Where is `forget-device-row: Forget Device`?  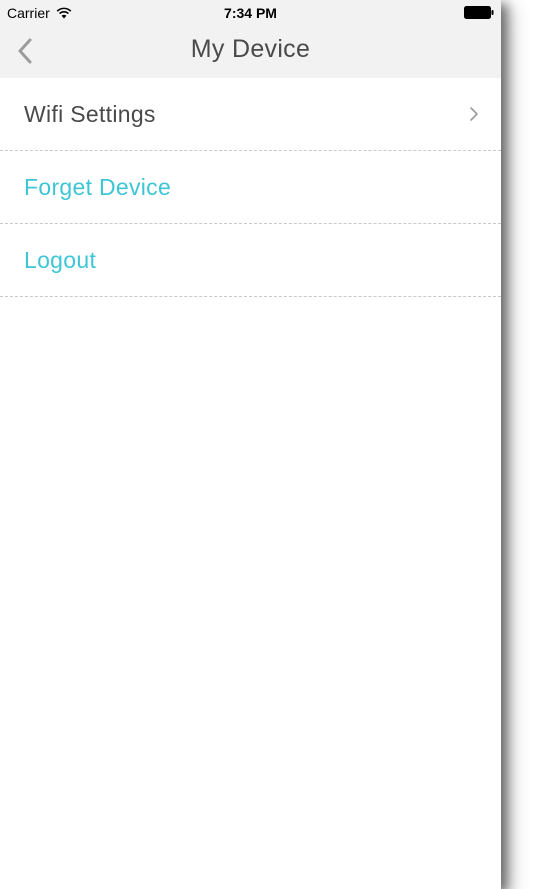 forget-device-row: Forget Device is located at coordinates (250, 187).